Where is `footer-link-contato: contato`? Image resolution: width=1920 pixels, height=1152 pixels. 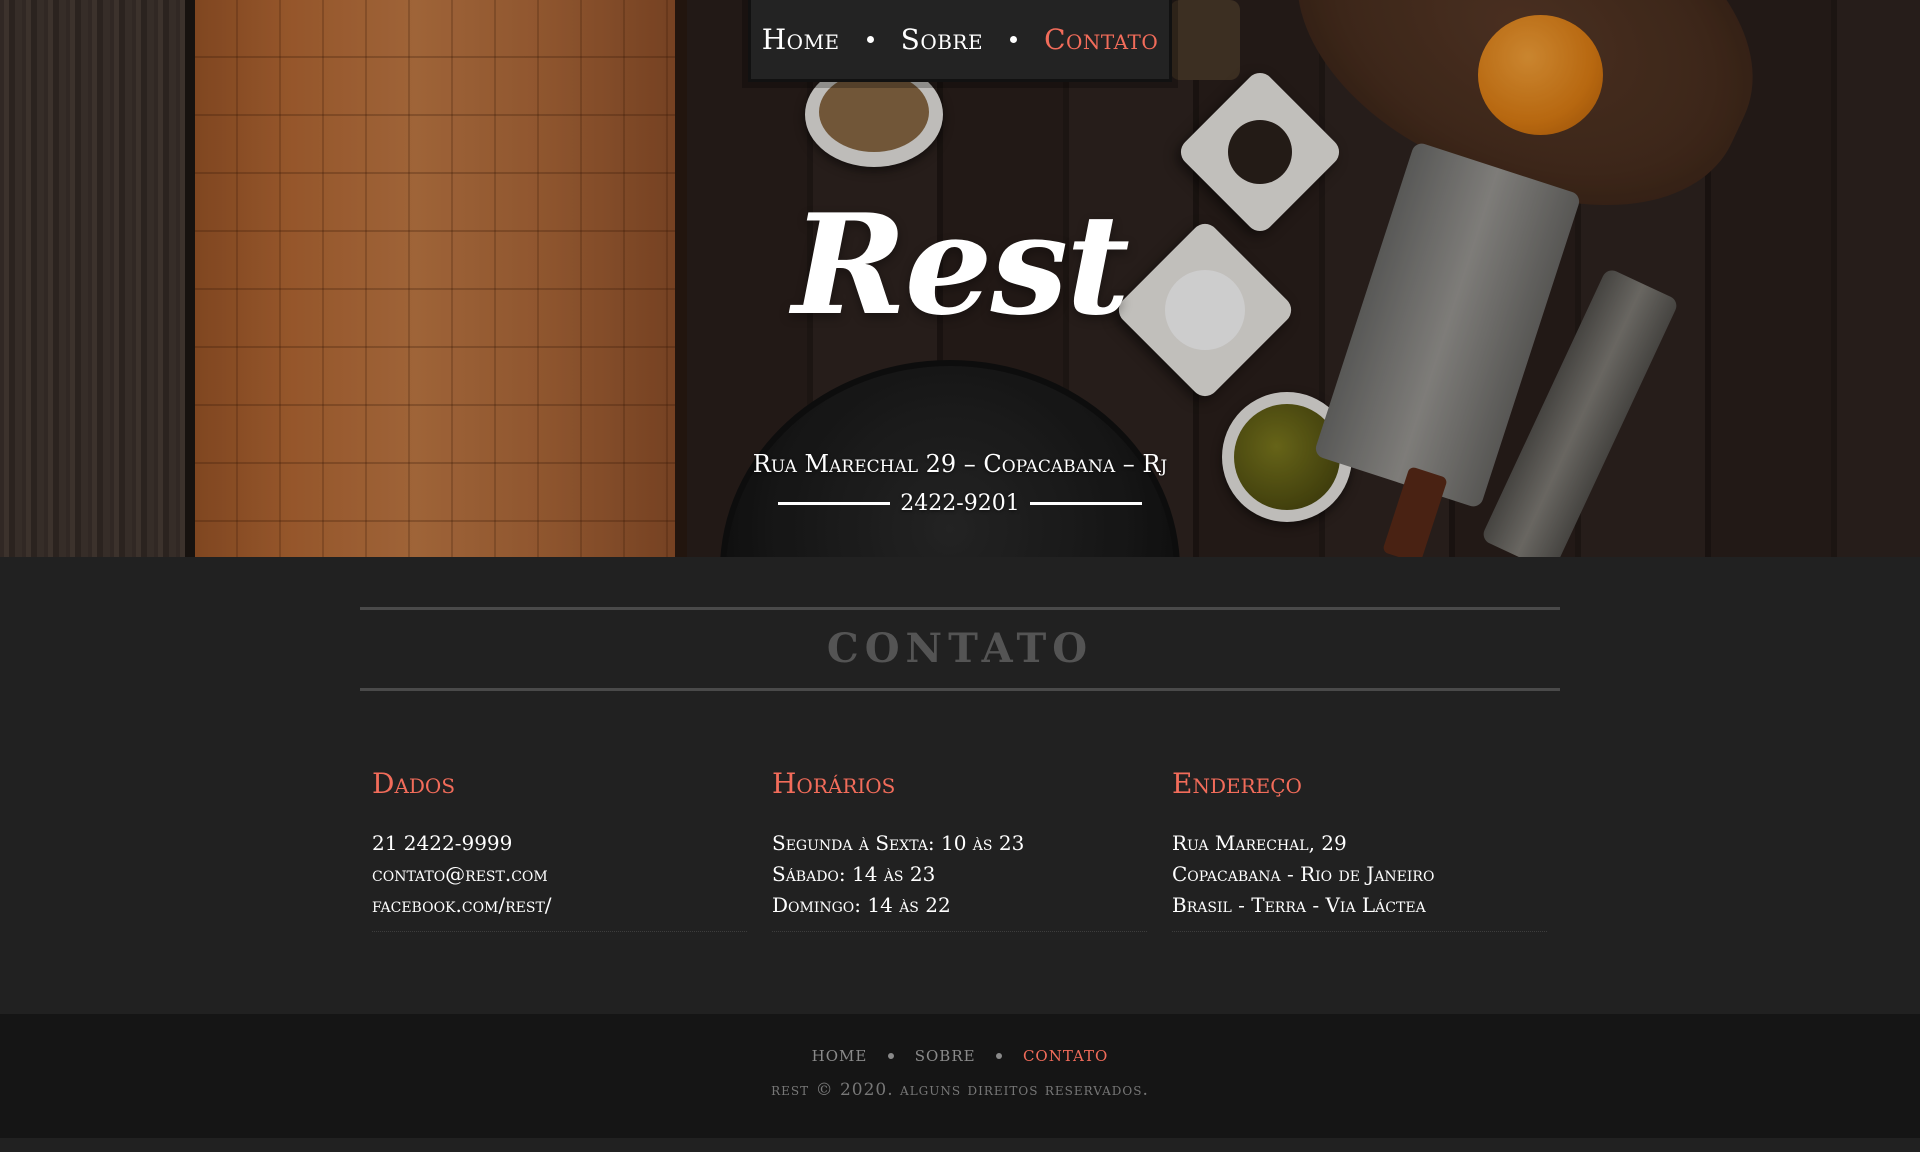 footer-link-contato: contato is located at coordinates (1065, 1054).